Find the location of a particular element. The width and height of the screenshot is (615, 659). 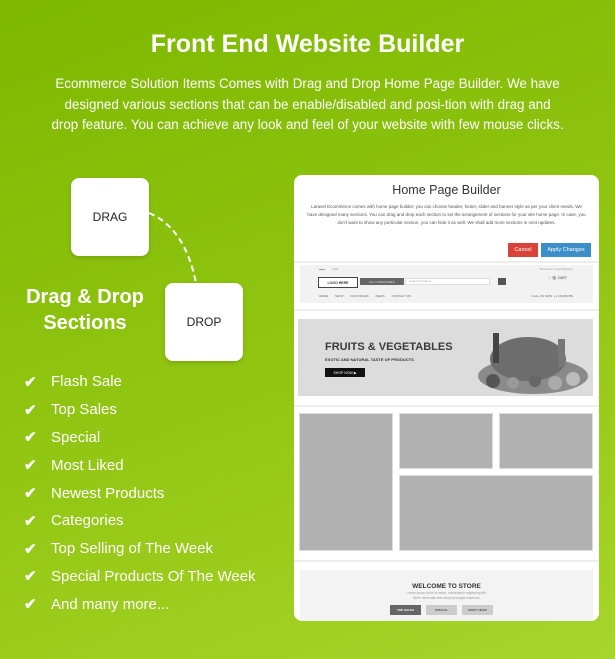

feature-item: ✔ Special is located at coordinates (140, 438).